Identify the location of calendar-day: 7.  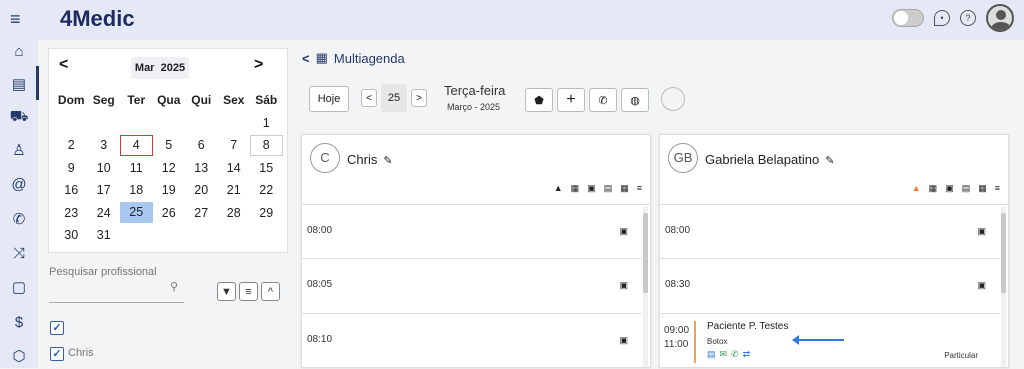
(234, 145).